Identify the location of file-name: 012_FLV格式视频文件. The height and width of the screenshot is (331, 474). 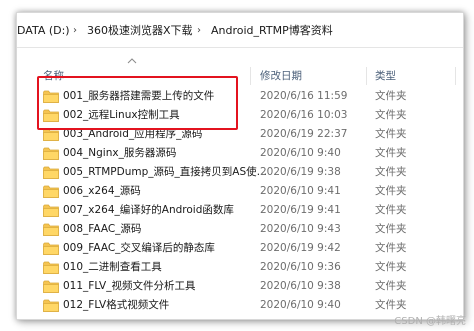
(116, 305).